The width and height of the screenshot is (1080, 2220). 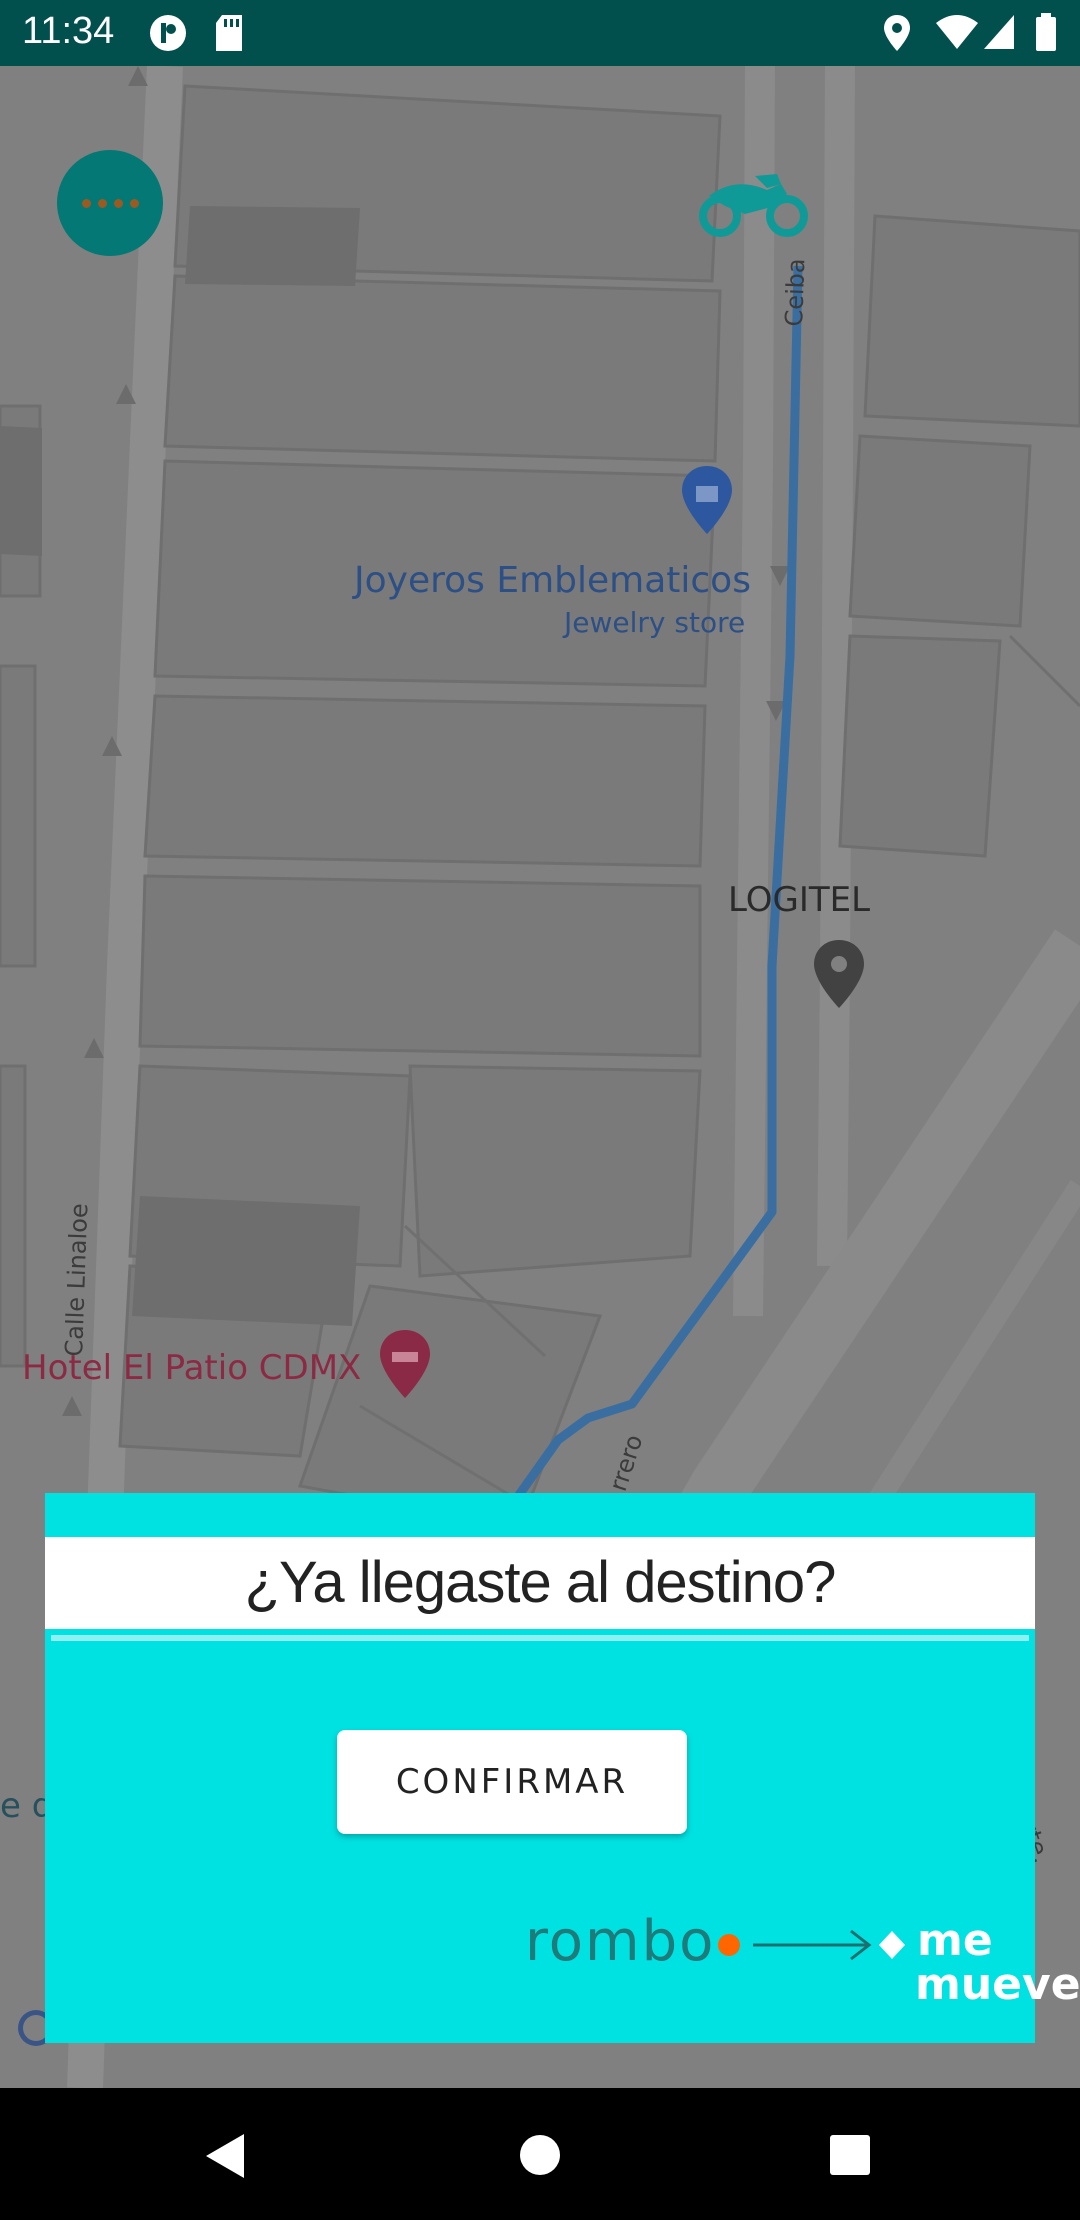 What do you see at coordinates (897, 33) in the screenshot?
I see `location-icon` at bounding box center [897, 33].